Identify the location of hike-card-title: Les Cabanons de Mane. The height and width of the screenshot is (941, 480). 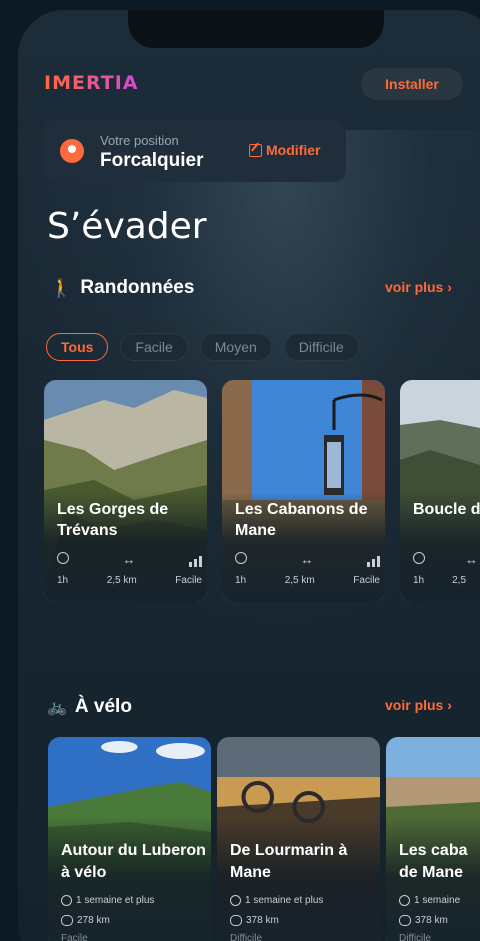
(301, 520).